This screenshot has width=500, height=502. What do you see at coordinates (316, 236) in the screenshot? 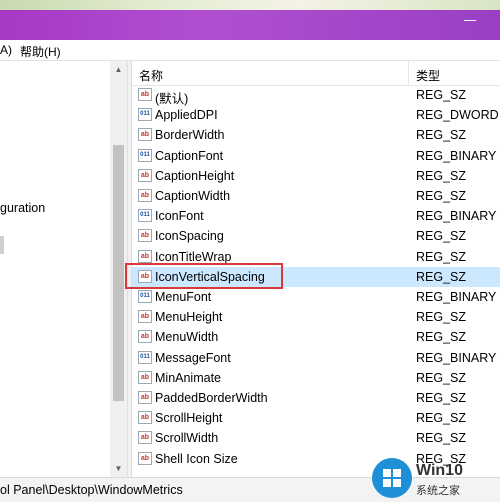
I see `list-item: ab IconSpacing REG_SZ` at bounding box center [316, 236].